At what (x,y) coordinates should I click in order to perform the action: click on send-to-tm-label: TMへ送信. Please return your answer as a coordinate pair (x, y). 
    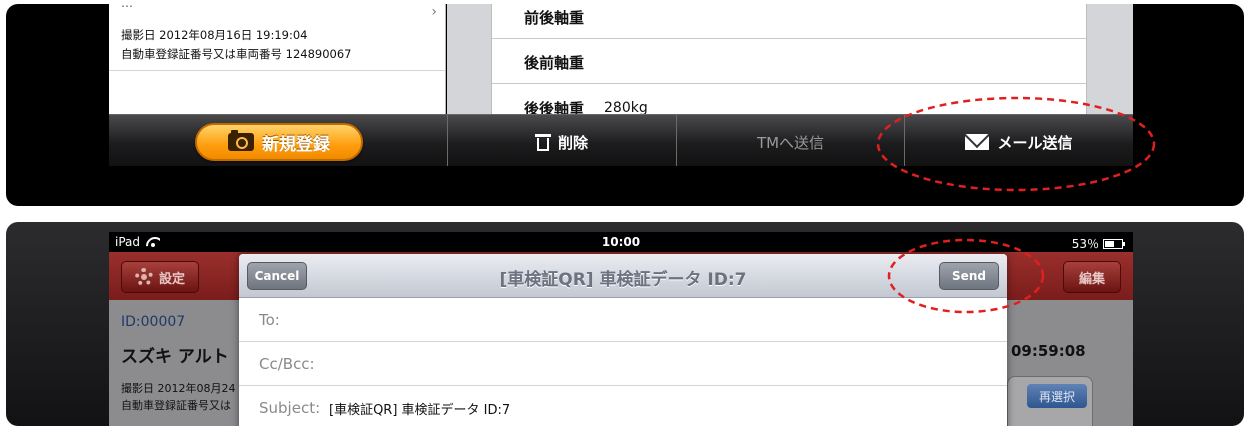
    Looking at the image, I should click on (790, 142).